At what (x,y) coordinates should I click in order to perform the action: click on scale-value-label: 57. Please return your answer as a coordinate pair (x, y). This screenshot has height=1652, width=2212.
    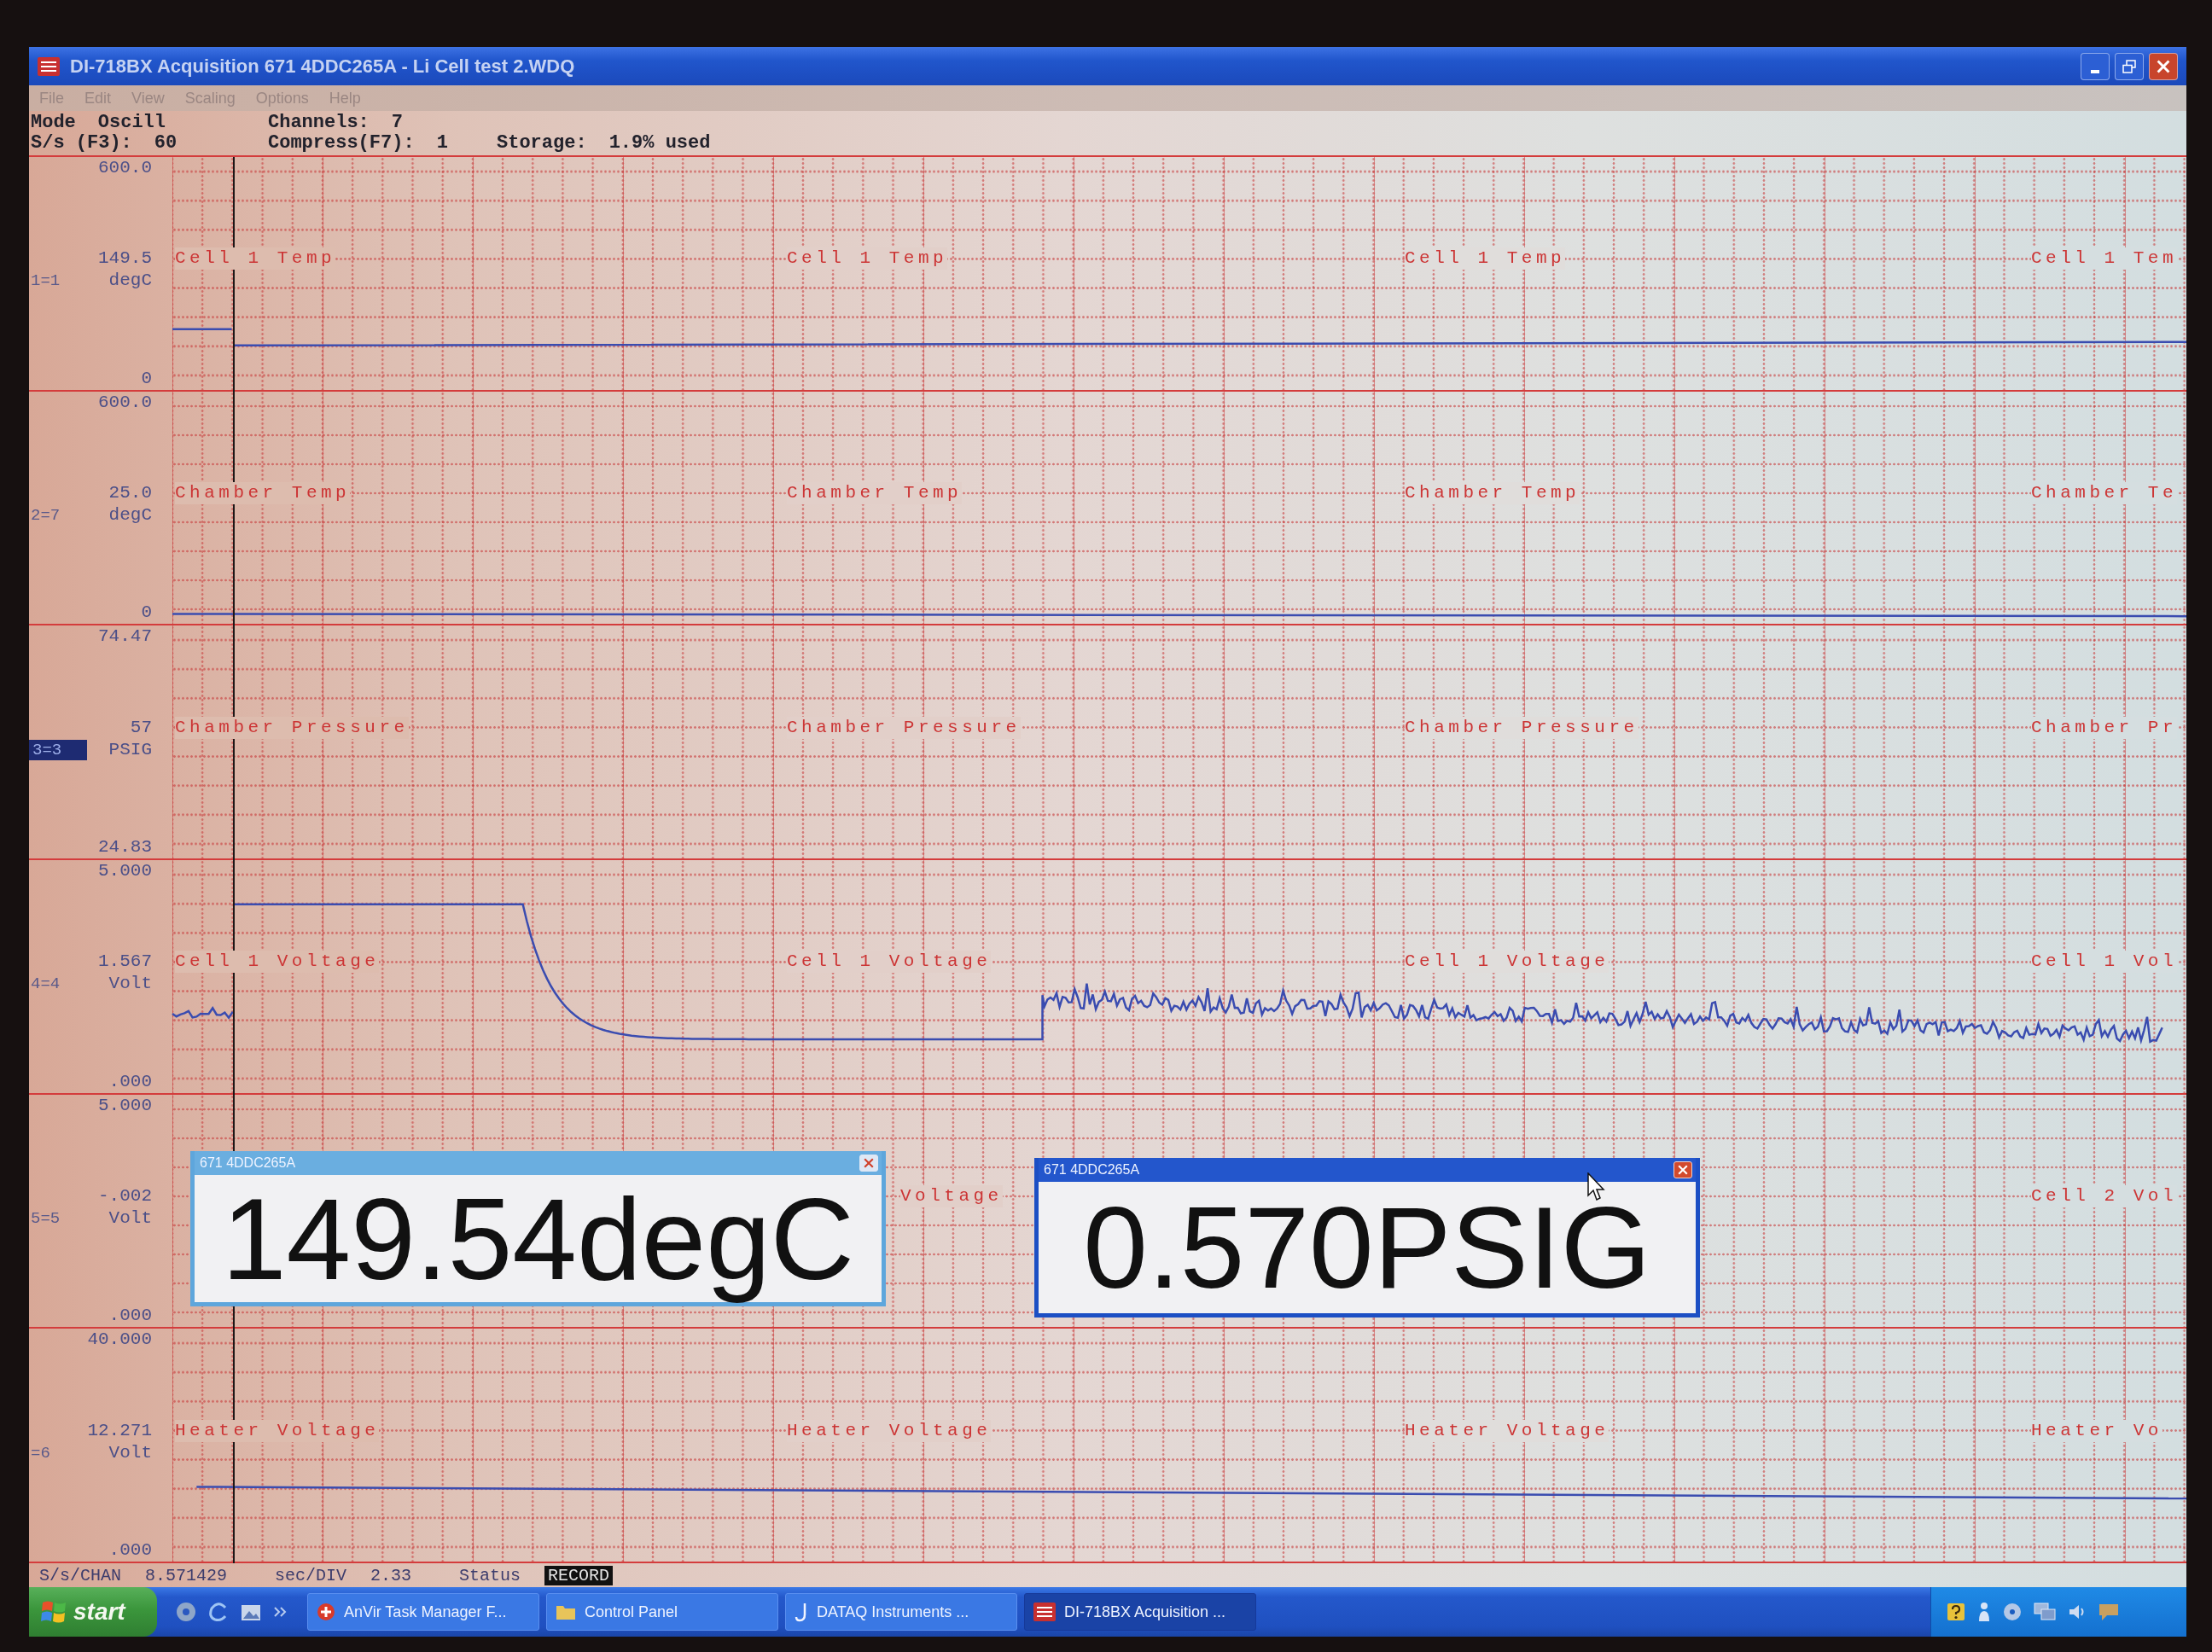
    Looking at the image, I should click on (141, 727).